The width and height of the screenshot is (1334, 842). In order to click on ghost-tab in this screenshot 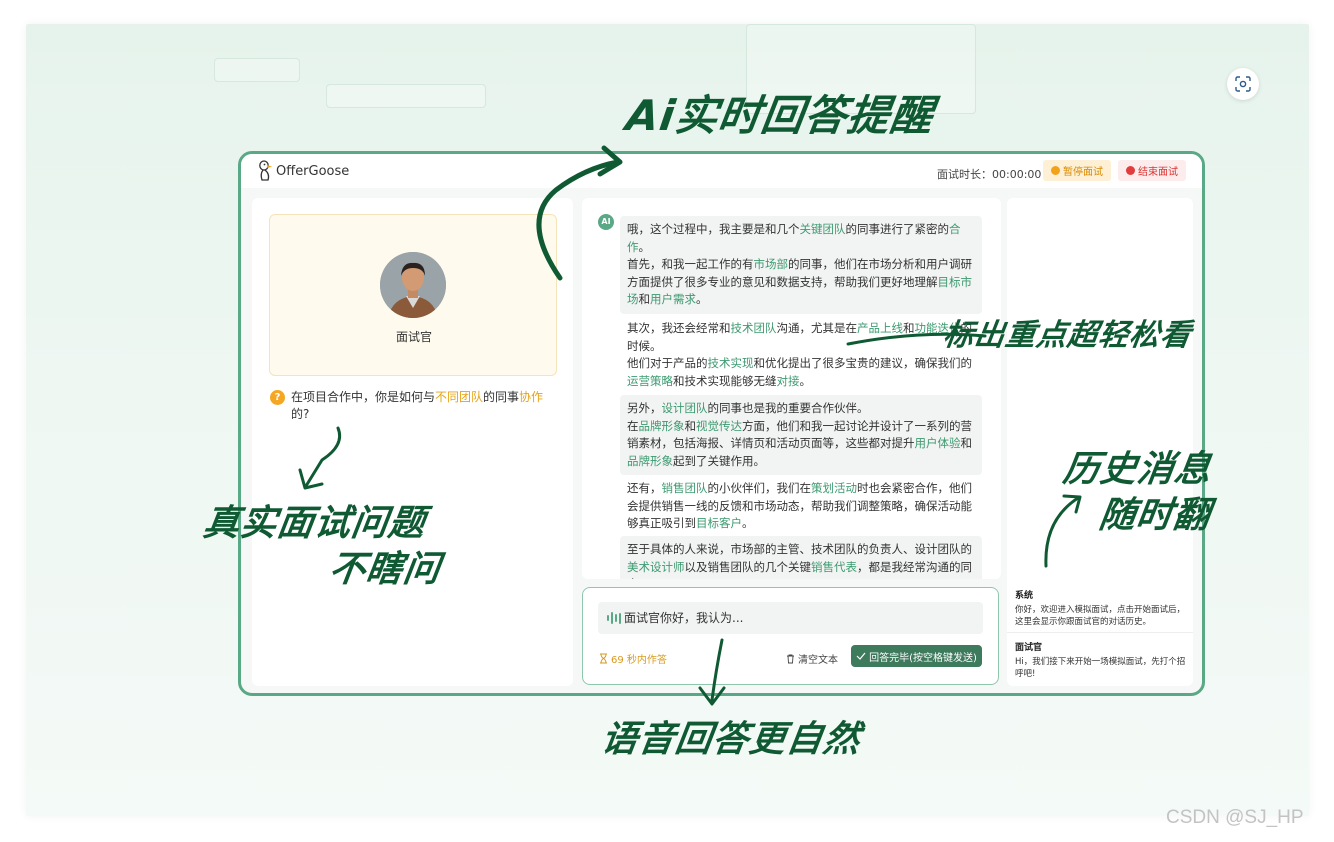, I will do `click(406, 96)`.